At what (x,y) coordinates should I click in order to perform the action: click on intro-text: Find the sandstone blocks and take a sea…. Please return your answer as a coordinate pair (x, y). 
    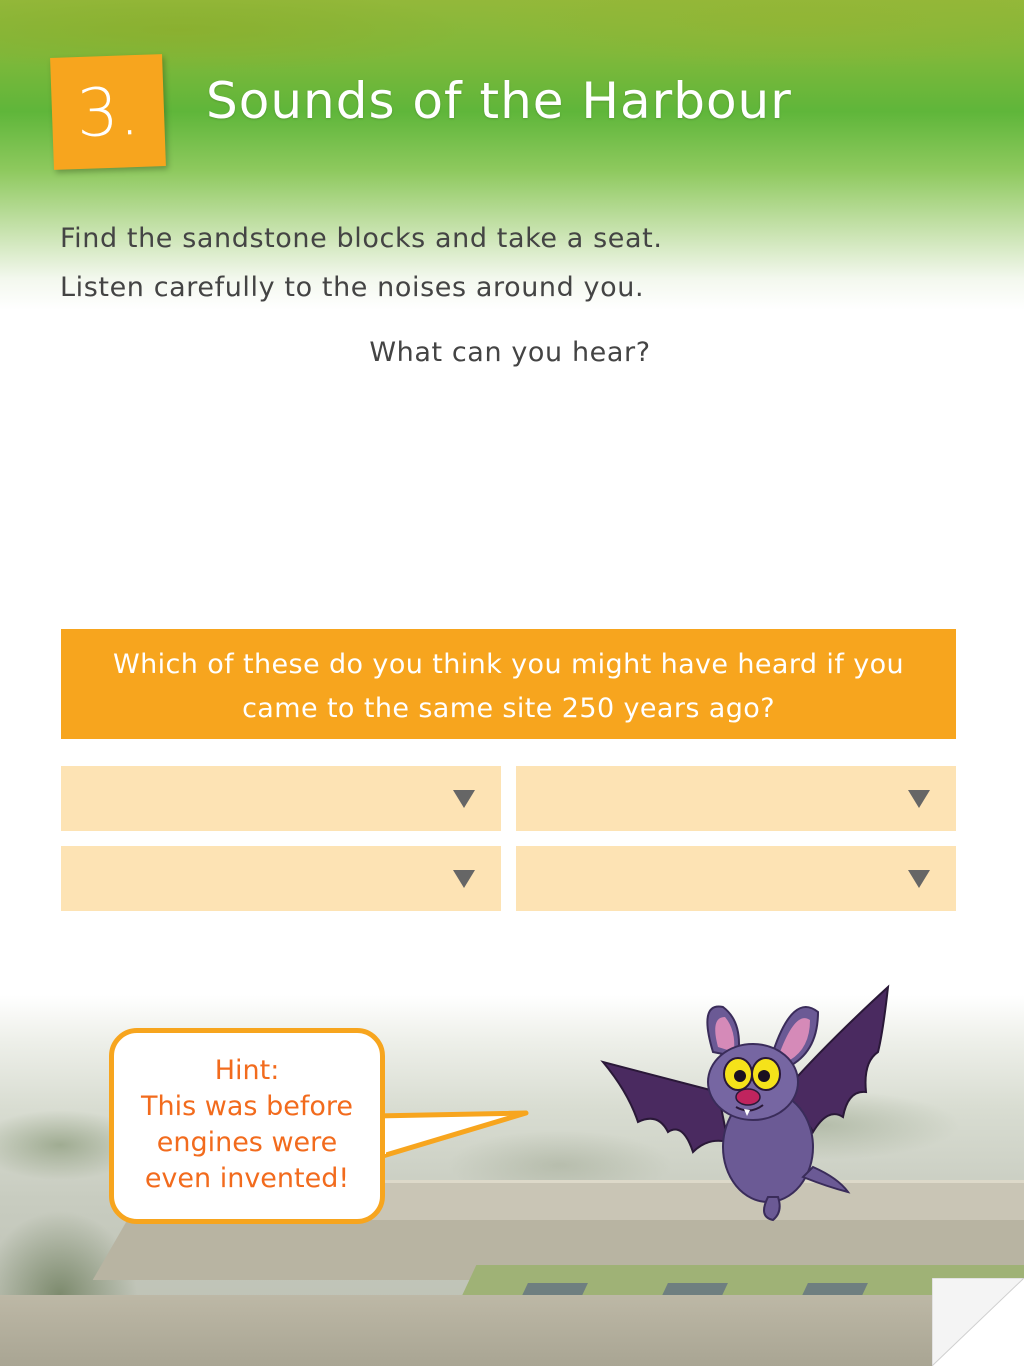
    Looking at the image, I should click on (361, 263).